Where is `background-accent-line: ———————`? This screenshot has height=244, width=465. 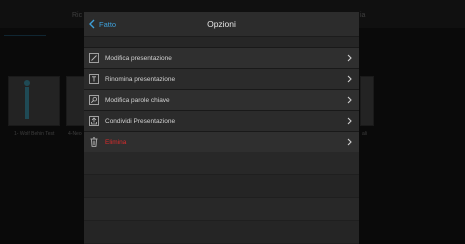
background-accent-line: ——————— is located at coordinates (25, 36).